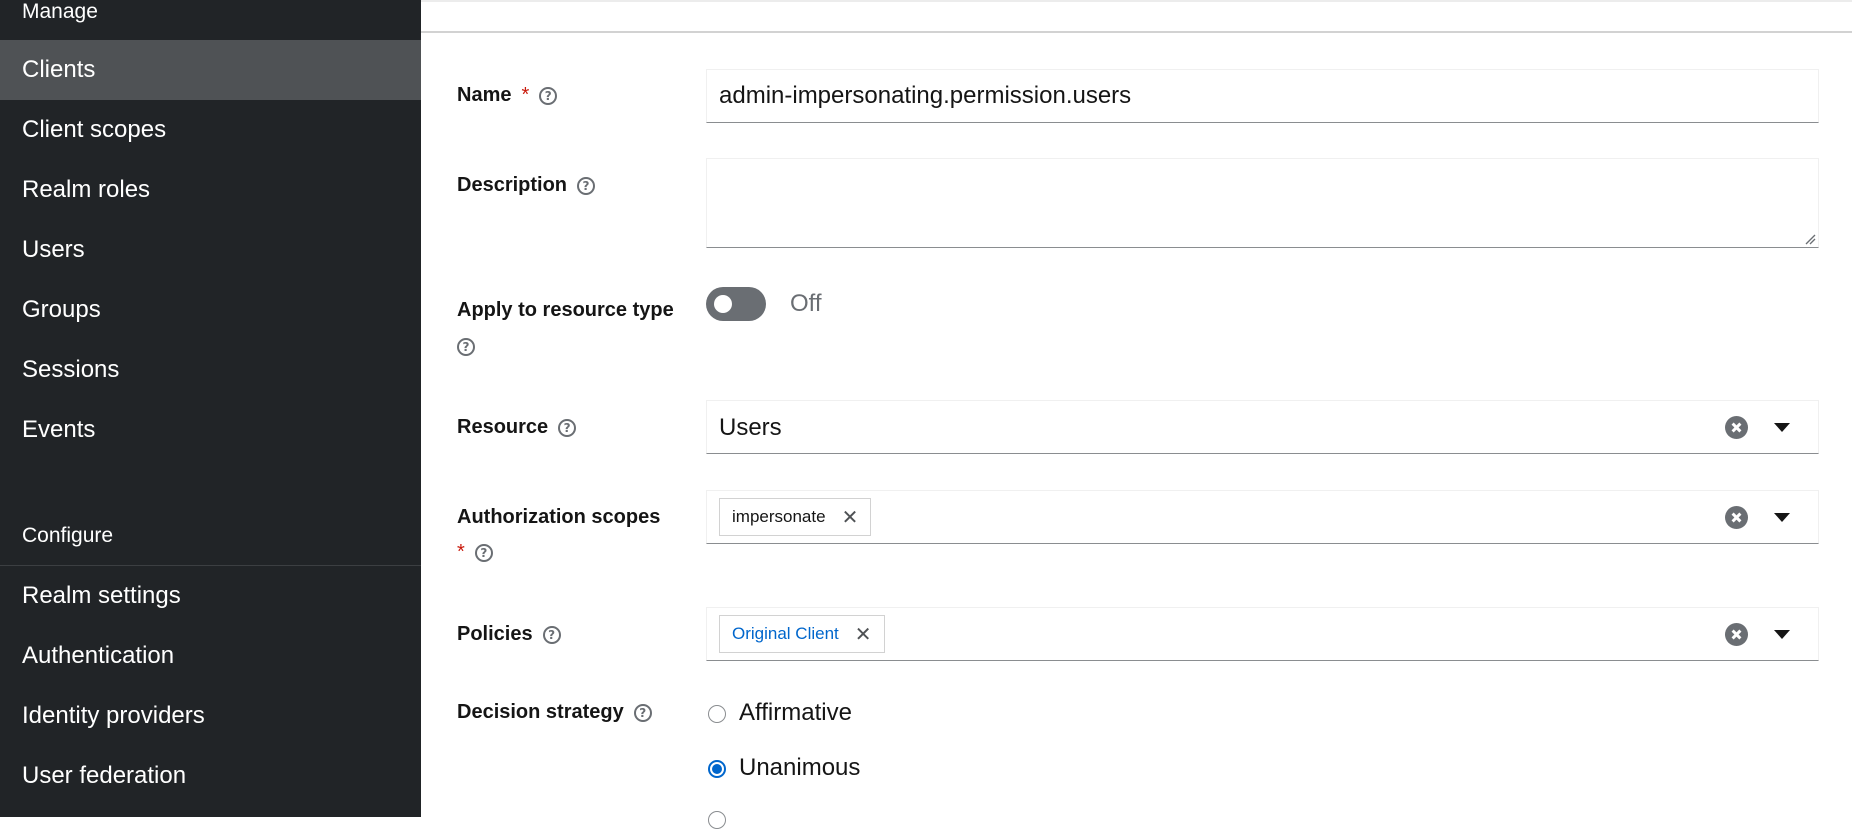 Image resolution: width=1852 pixels, height=829 pixels. Describe the element at coordinates (210, 716) in the screenshot. I see `sidebar-item-identity-providers: Identity providers` at that location.